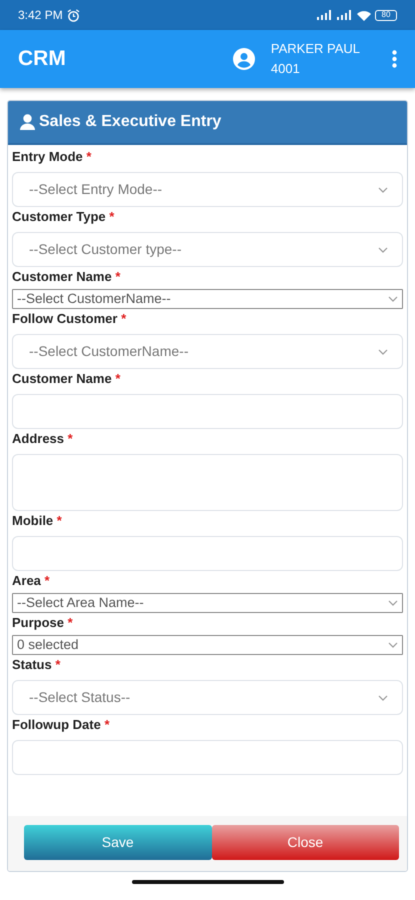 The width and height of the screenshot is (415, 900). What do you see at coordinates (37, 665) in the screenshot?
I see `field-label: Status *` at bounding box center [37, 665].